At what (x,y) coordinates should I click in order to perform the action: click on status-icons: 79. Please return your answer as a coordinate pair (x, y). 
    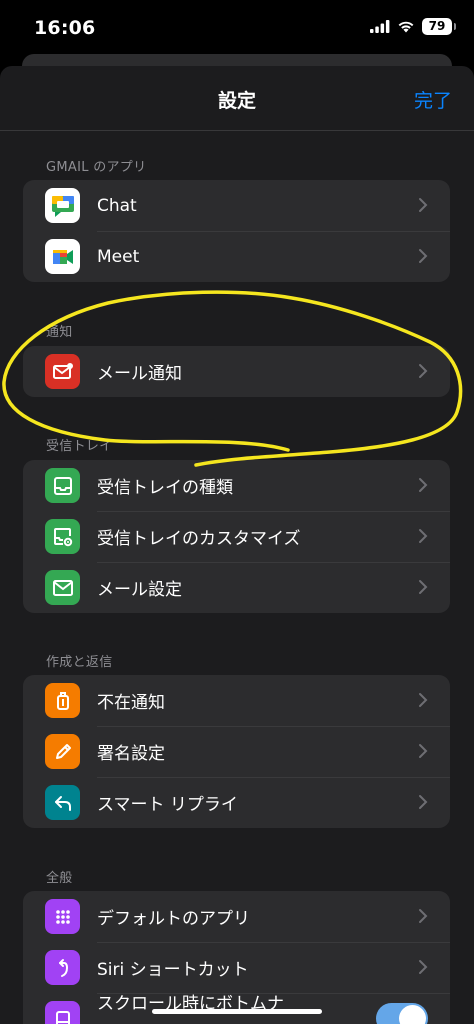
    Looking at the image, I should click on (413, 26).